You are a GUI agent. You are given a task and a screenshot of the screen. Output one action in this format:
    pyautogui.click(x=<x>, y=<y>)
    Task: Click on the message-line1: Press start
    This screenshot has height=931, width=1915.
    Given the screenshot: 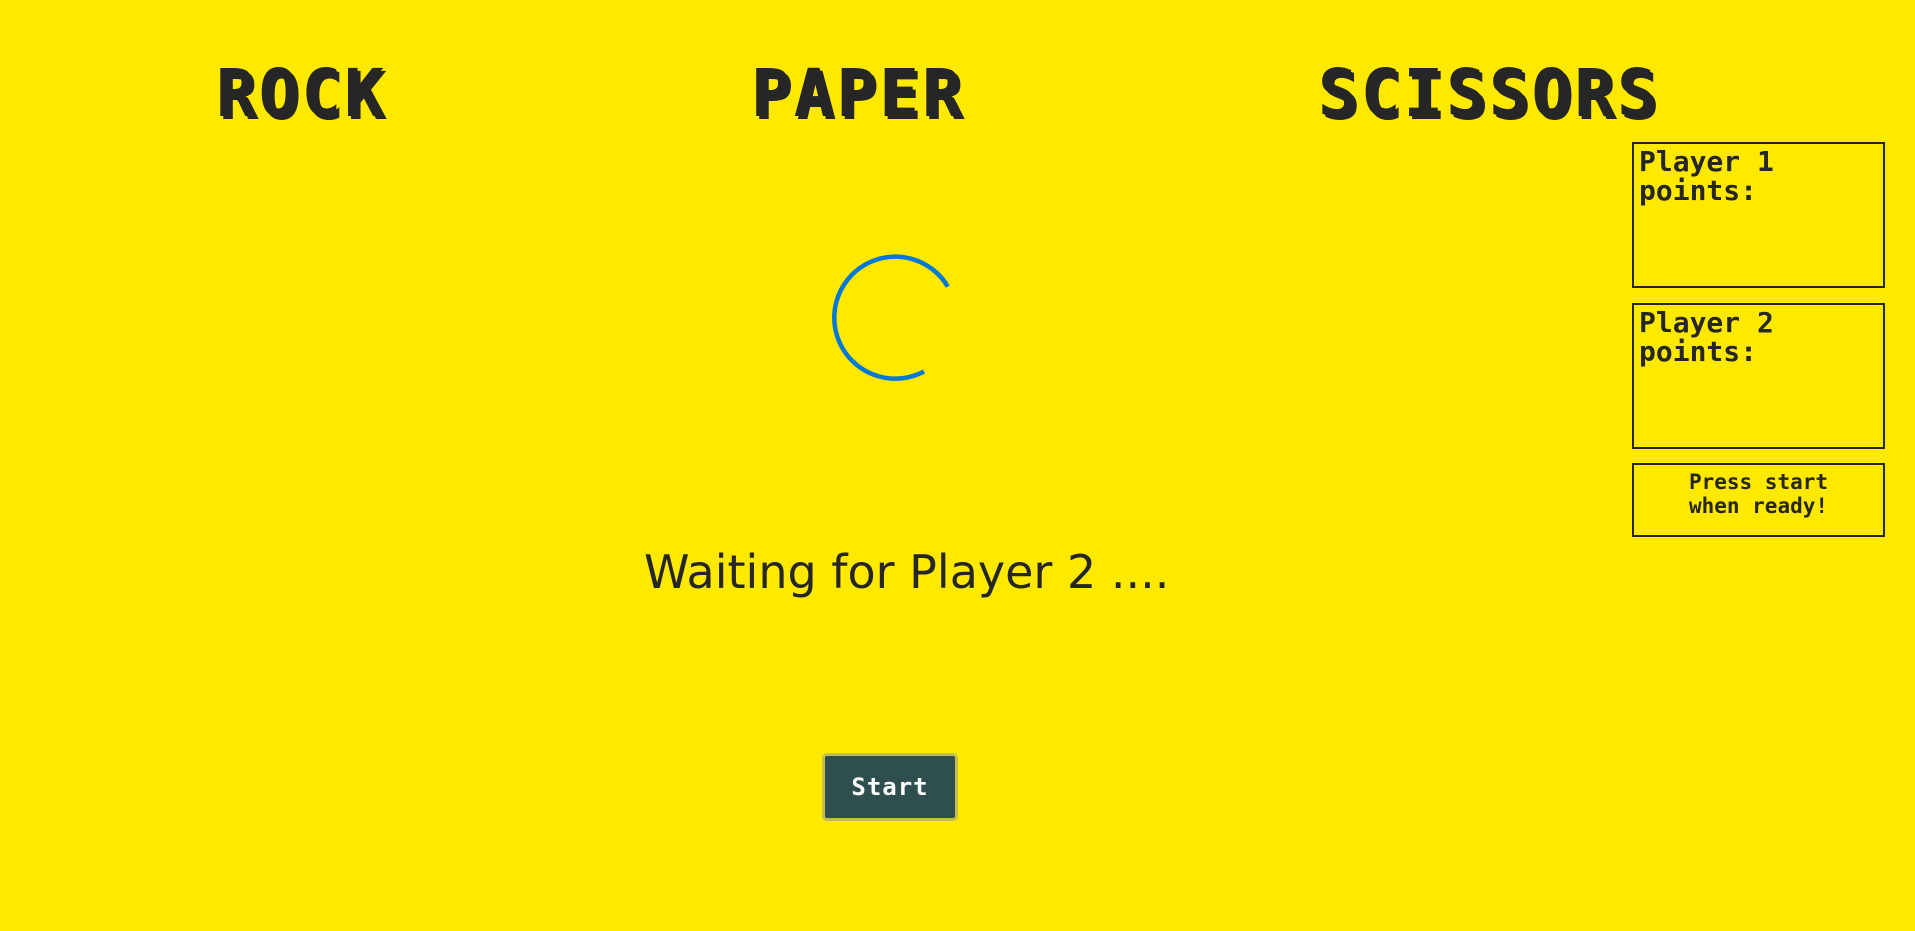 What is the action you would take?
    pyautogui.click(x=1758, y=482)
    